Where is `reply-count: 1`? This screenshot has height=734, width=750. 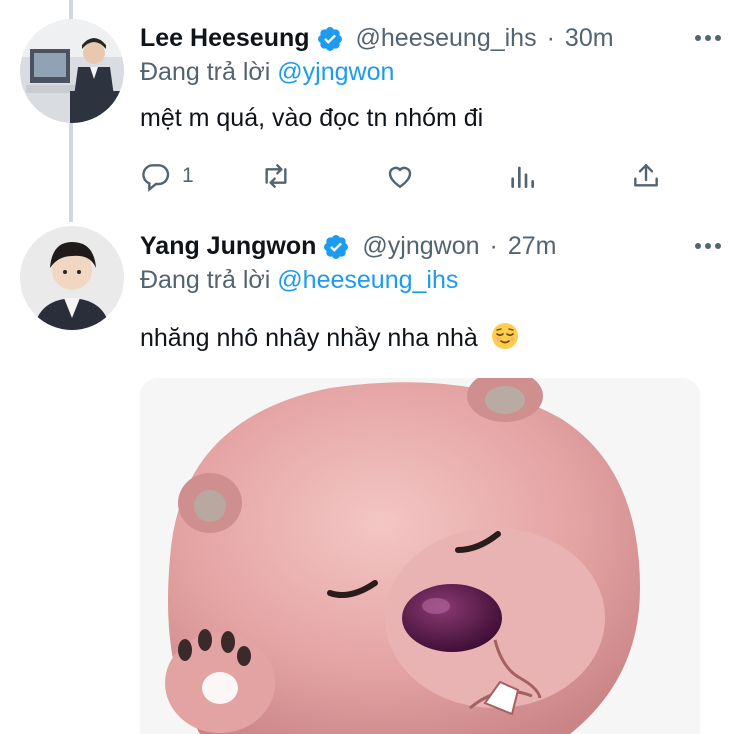 reply-count: 1 is located at coordinates (188, 175).